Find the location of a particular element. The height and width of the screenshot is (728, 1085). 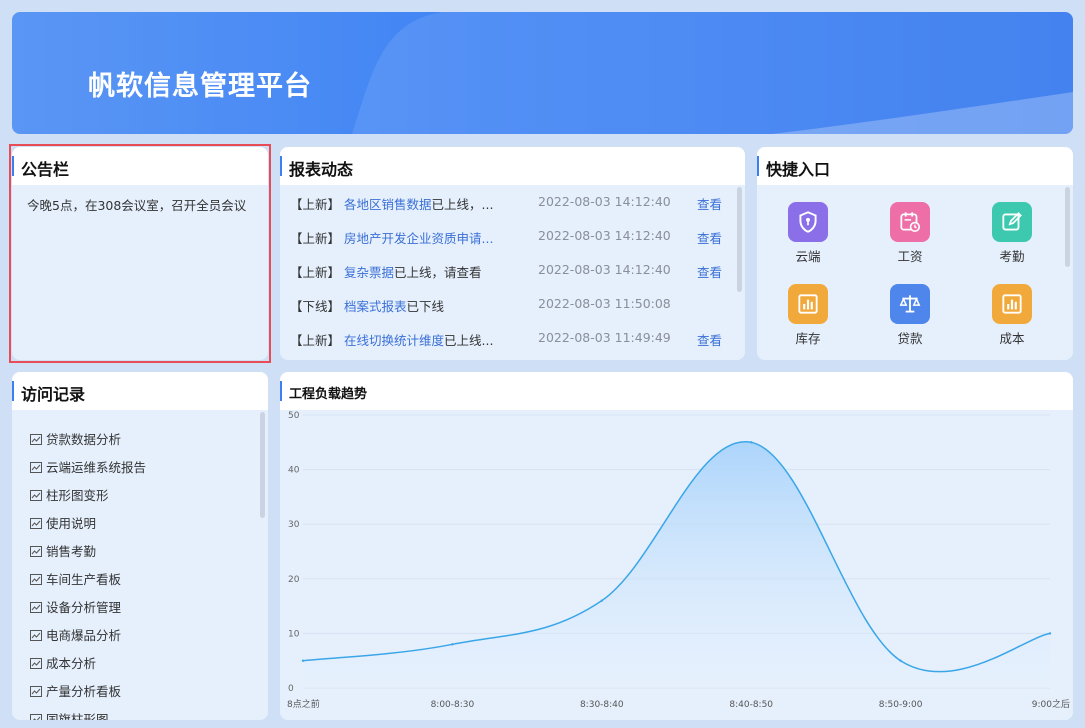

visit-item: 国旗柱形图 is located at coordinates (69, 714).